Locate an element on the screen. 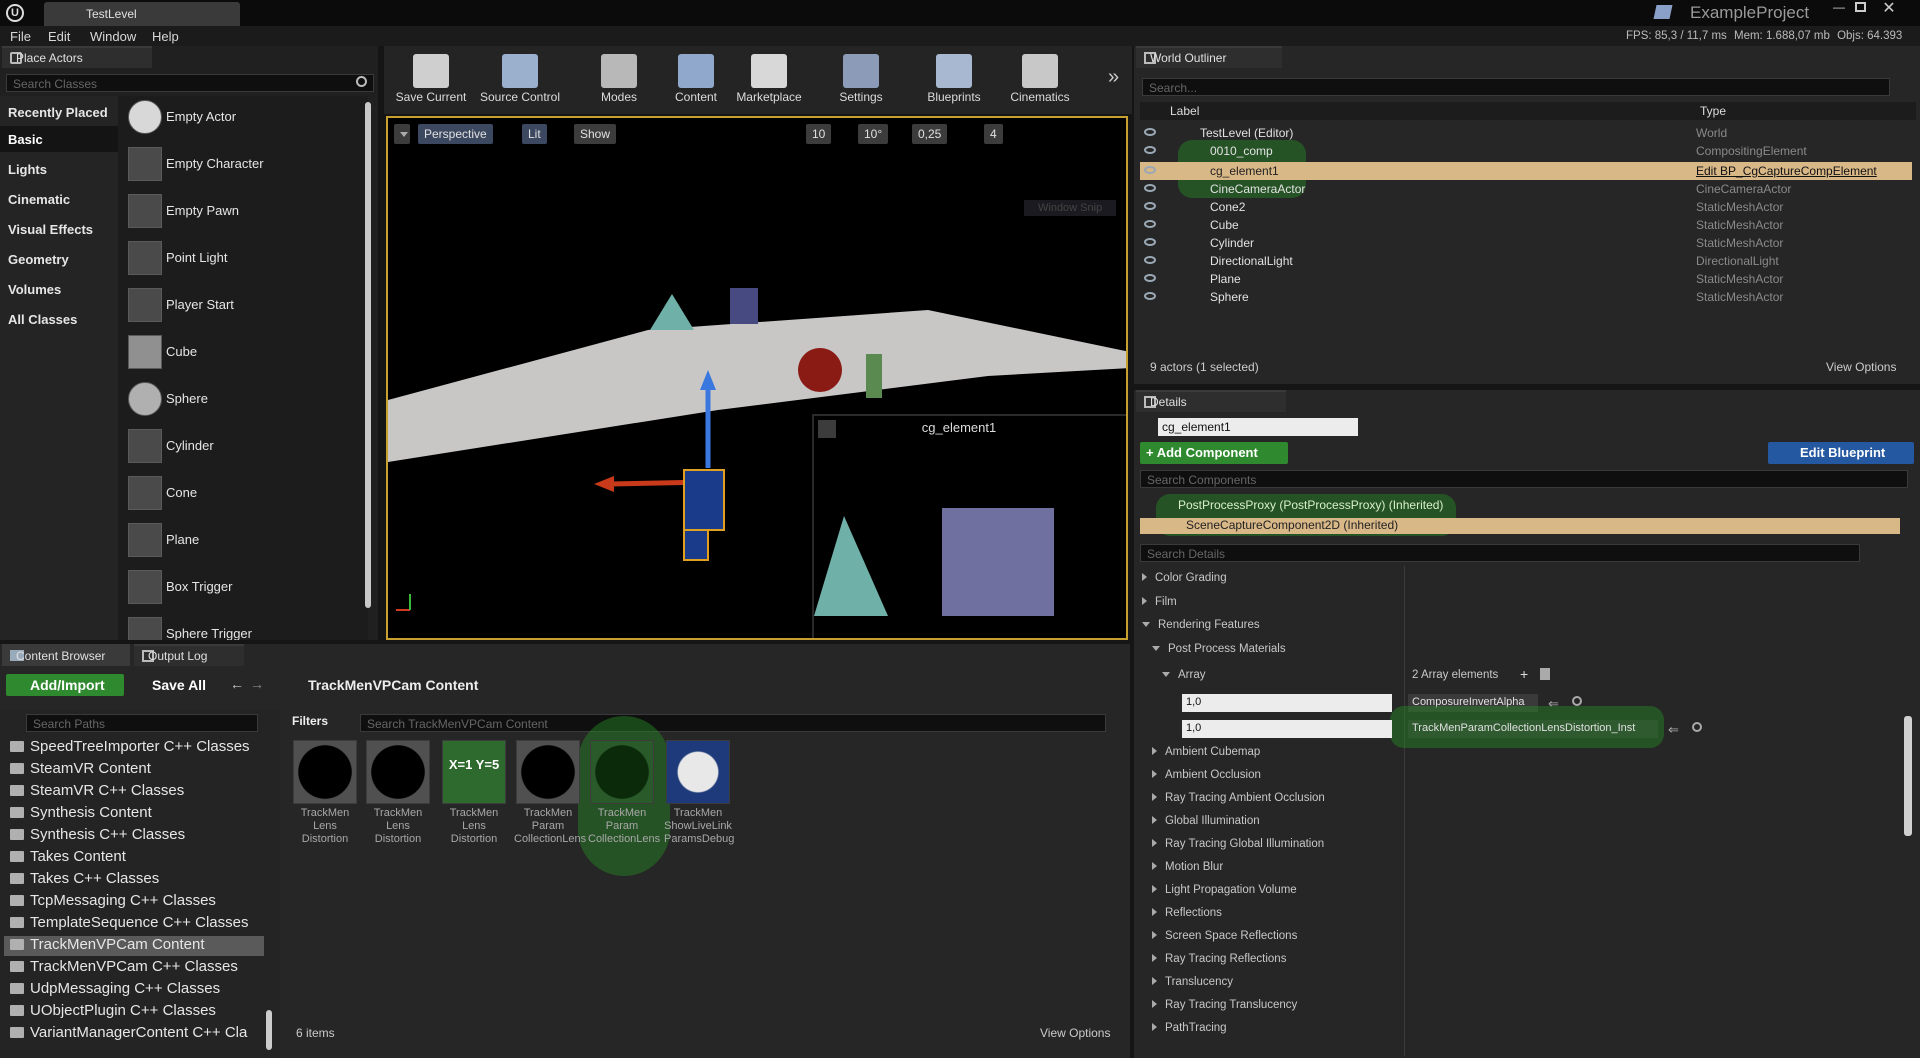 This screenshot has height=1058, width=1920. menu-file: File is located at coordinates (20, 36).